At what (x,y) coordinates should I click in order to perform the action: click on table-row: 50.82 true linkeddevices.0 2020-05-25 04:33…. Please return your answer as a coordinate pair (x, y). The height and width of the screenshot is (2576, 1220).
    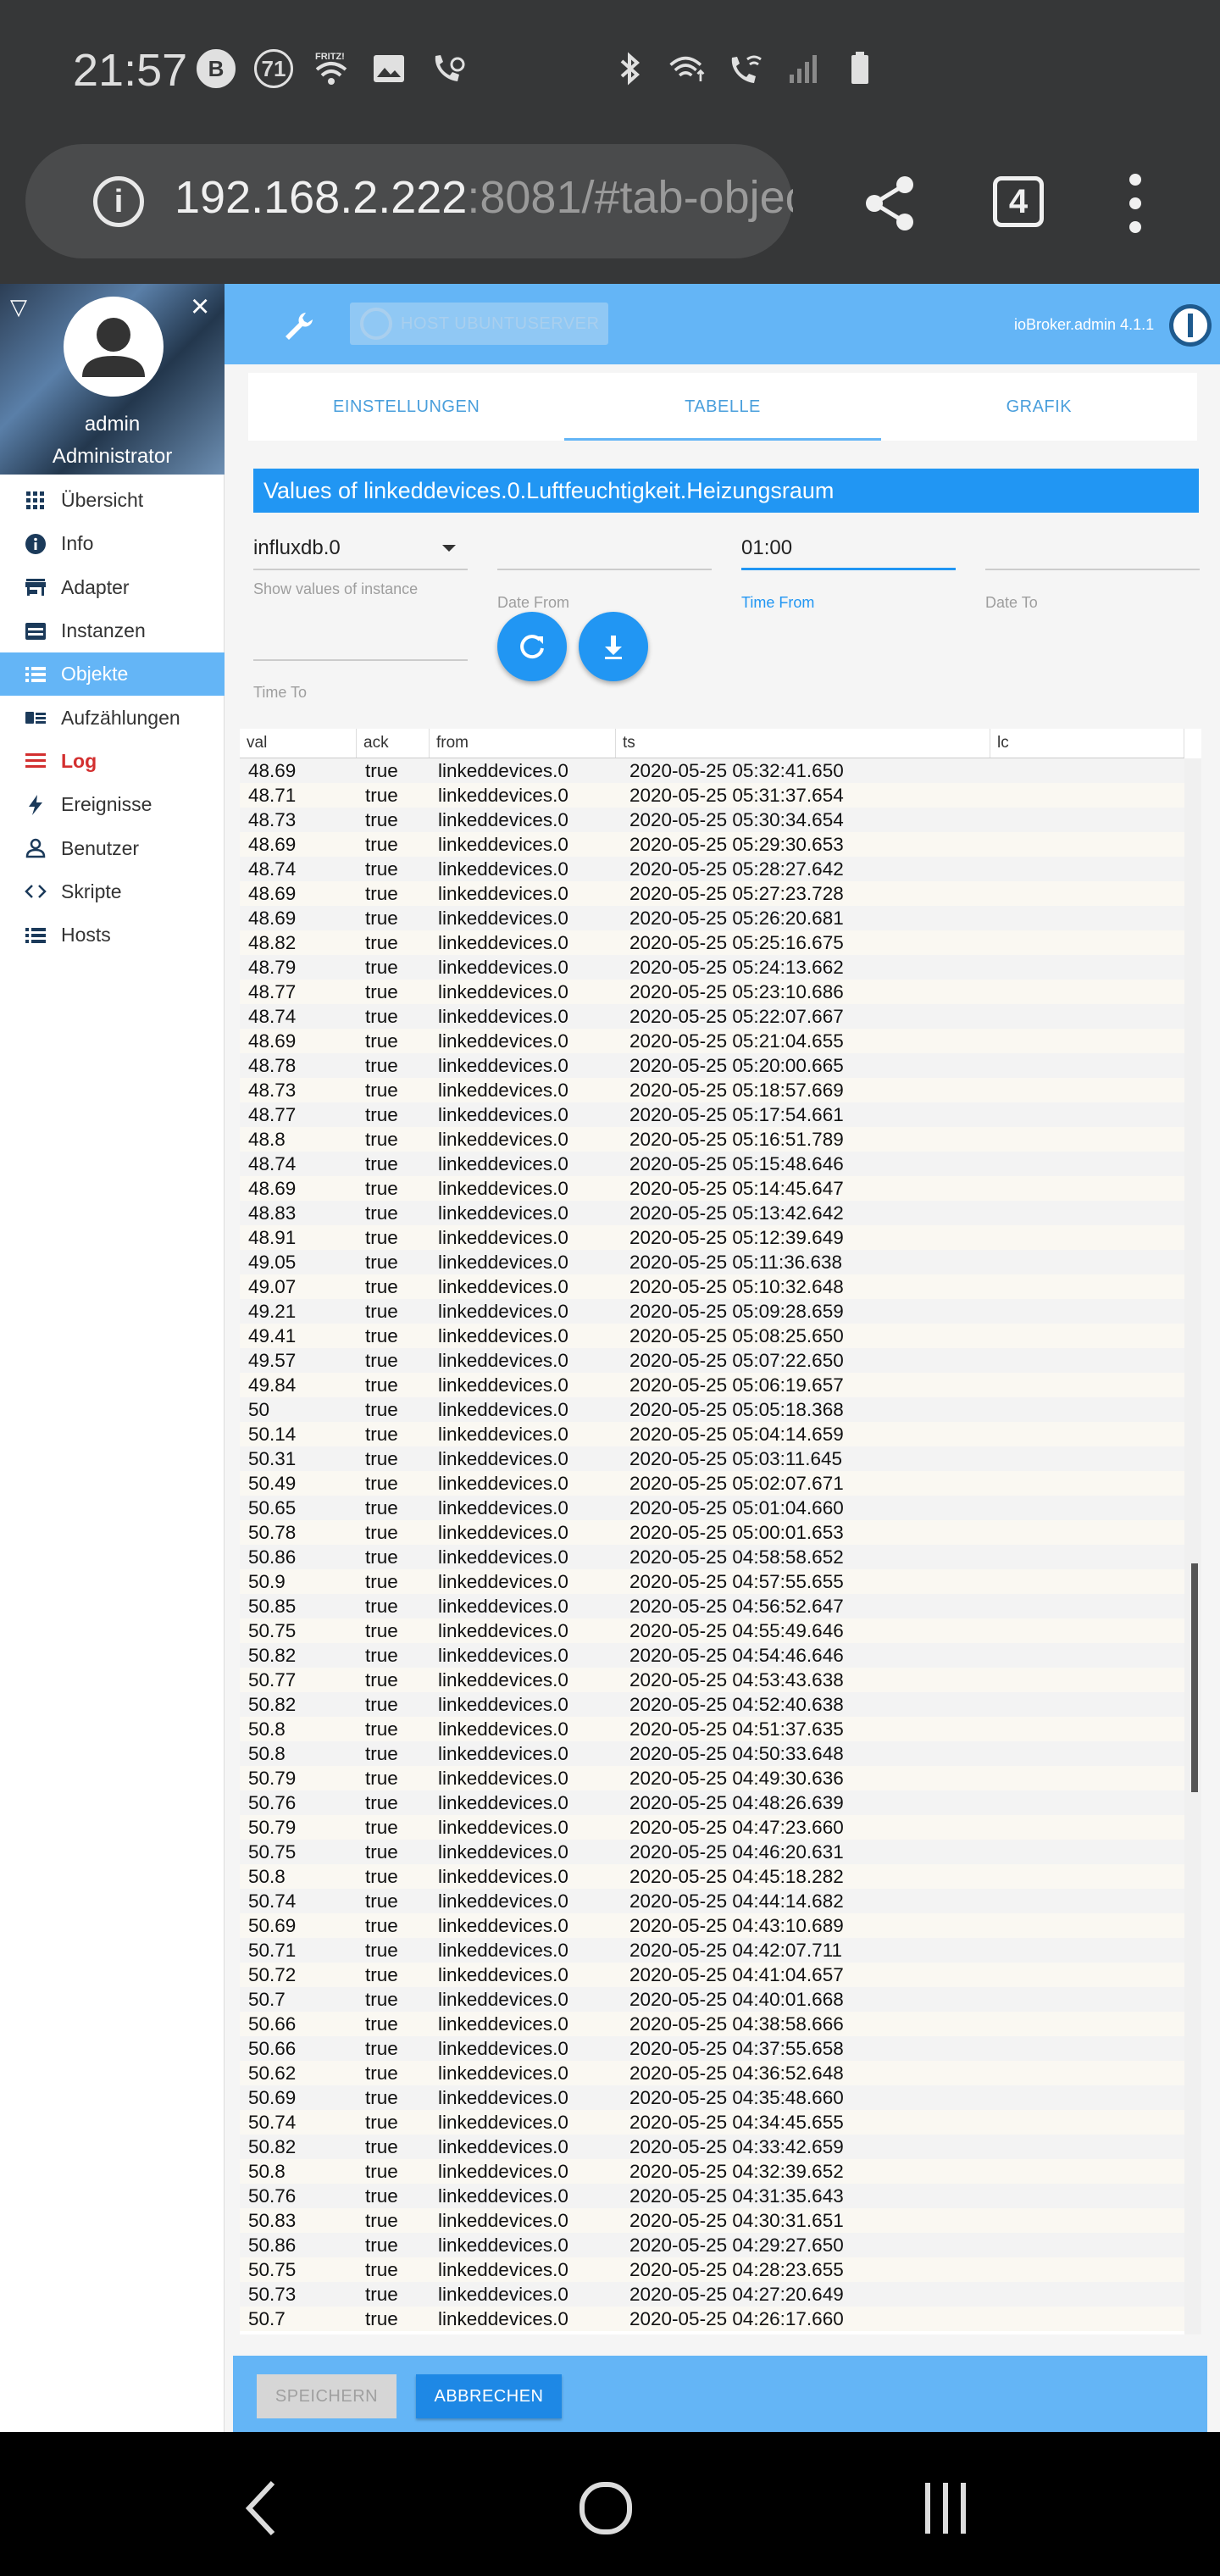
    Looking at the image, I should click on (712, 2147).